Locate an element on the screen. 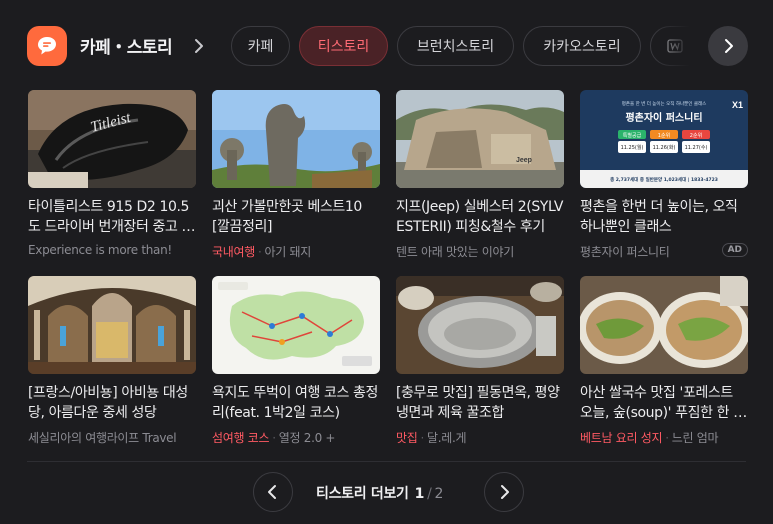 This screenshot has height=524, width=773. post-title: 평촌을 한번 더 높이는, 오직 하나뿐인 클래스 is located at coordinates (664, 217).